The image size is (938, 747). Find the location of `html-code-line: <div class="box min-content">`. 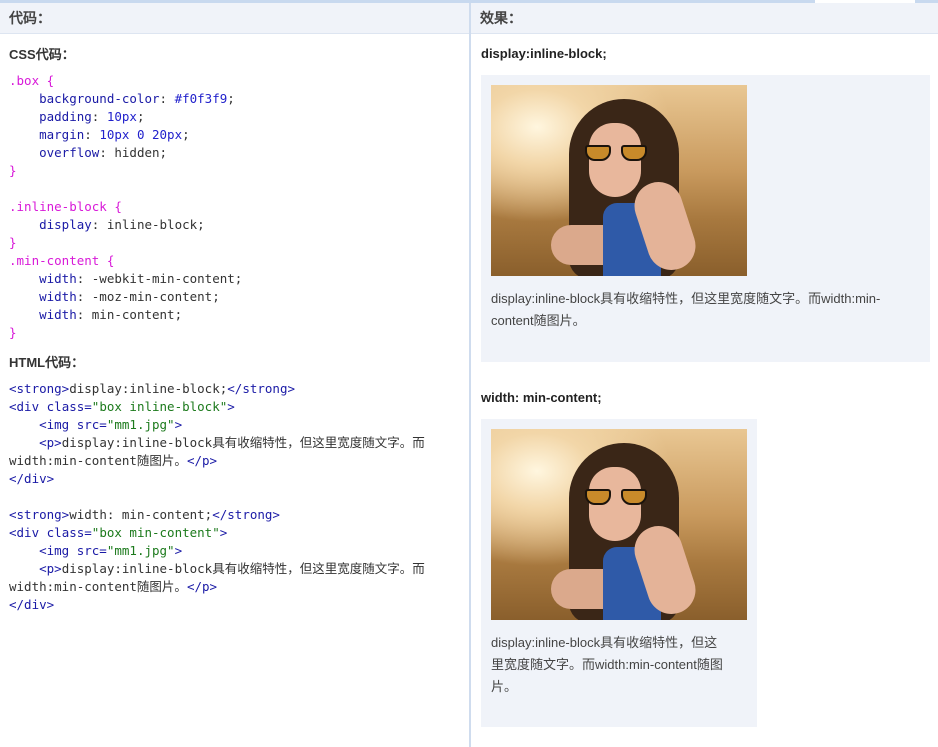

html-code-line: <div class="box min-content"> is located at coordinates (239, 533).